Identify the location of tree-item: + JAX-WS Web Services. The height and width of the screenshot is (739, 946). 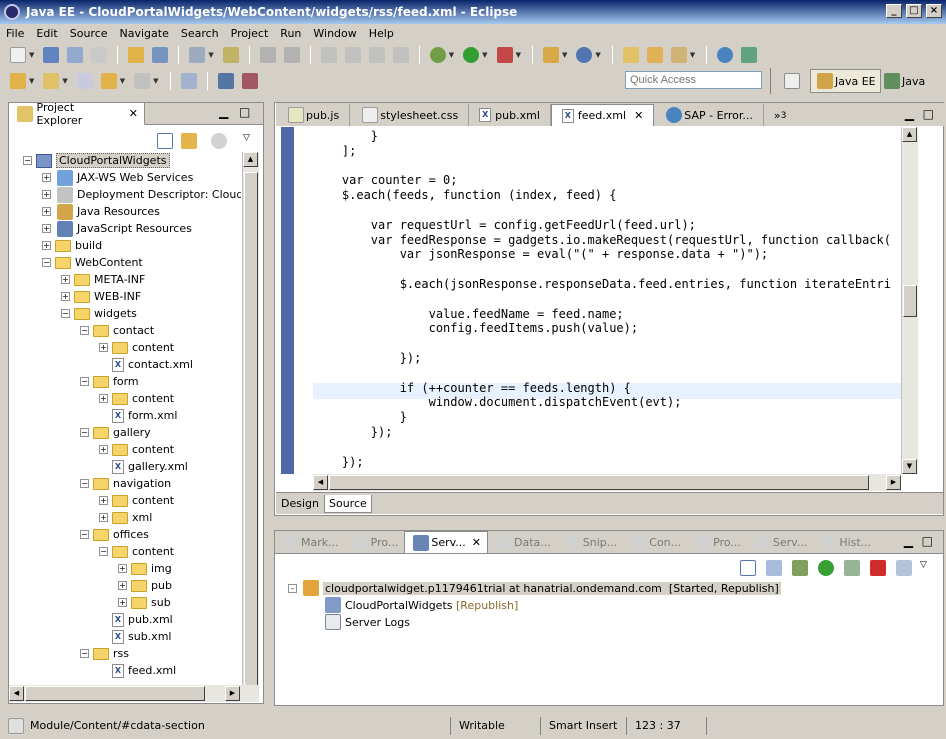
(117, 177).